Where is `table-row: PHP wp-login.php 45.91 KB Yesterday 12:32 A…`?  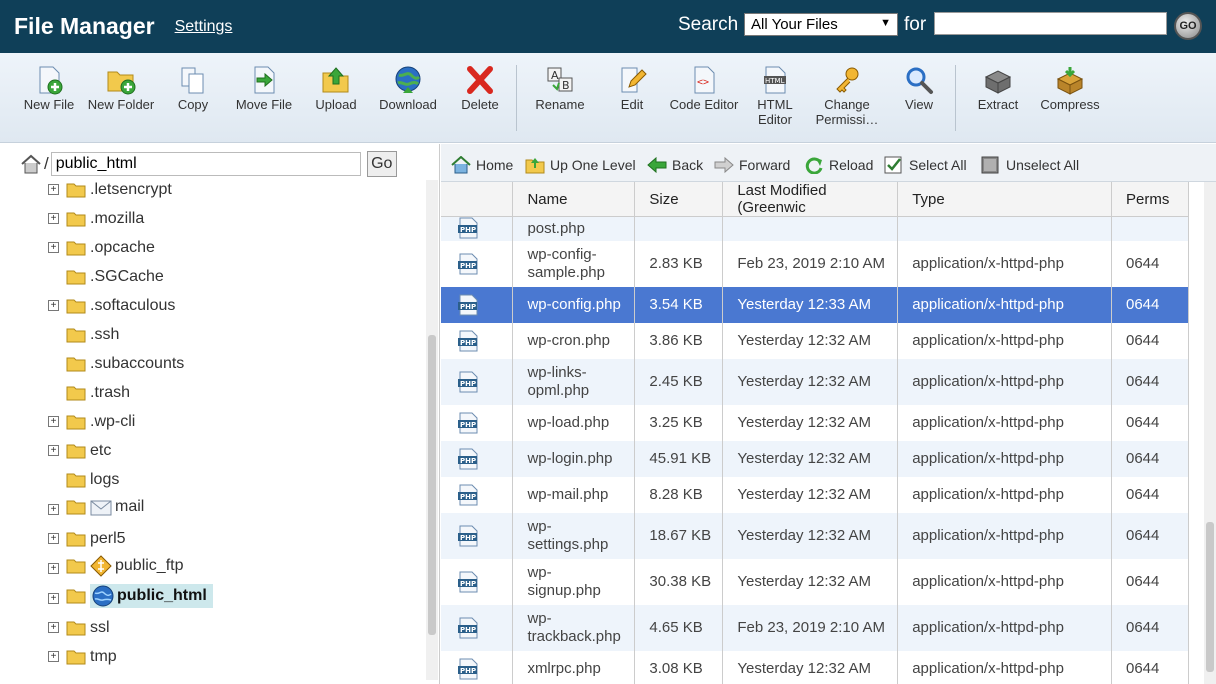
table-row: PHP wp-login.php 45.91 KB Yesterday 12:32 A… is located at coordinates (815, 458).